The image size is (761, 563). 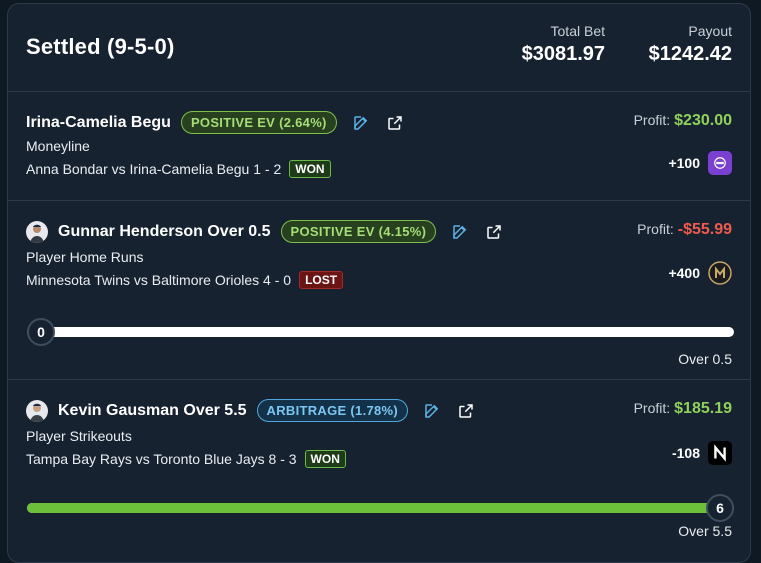 What do you see at coordinates (321, 280) in the screenshot?
I see `result-badge: LOST` at bounding box center [321, 280].